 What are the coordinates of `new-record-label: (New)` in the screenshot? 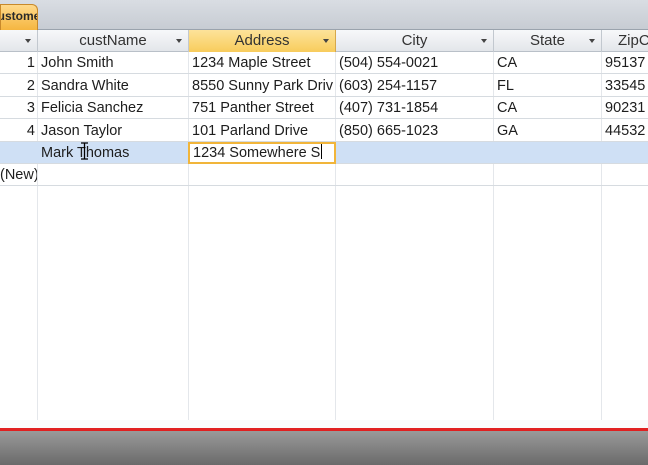 It's located at (18, 175).